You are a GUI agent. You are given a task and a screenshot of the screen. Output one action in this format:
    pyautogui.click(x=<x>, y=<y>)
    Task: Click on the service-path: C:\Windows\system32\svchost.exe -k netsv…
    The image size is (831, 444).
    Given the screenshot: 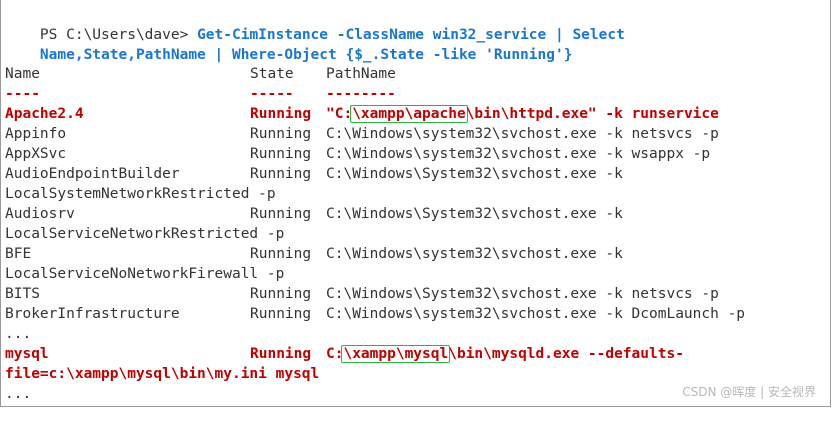 What is the action you would take?
    pyautogui.click(x=522, y=134)
    